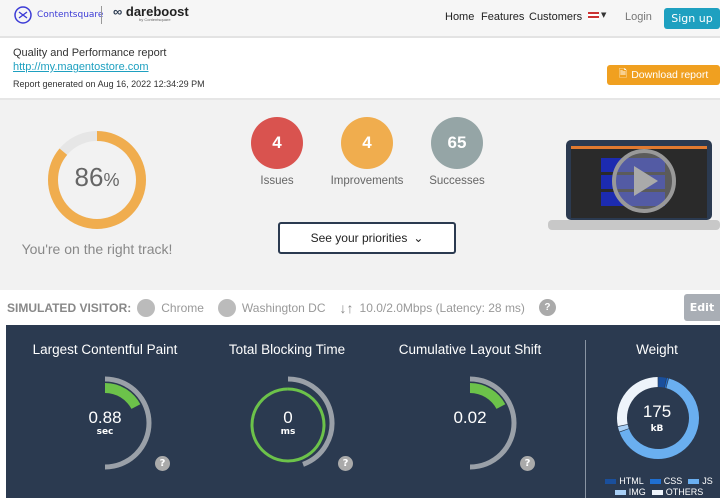 The width and height of the screenshot is (720, 498). What do you see at coordinates (359, 238) in the screenshot?
I see `priorities-label: See your priorities` at bounding box center [359, 238].